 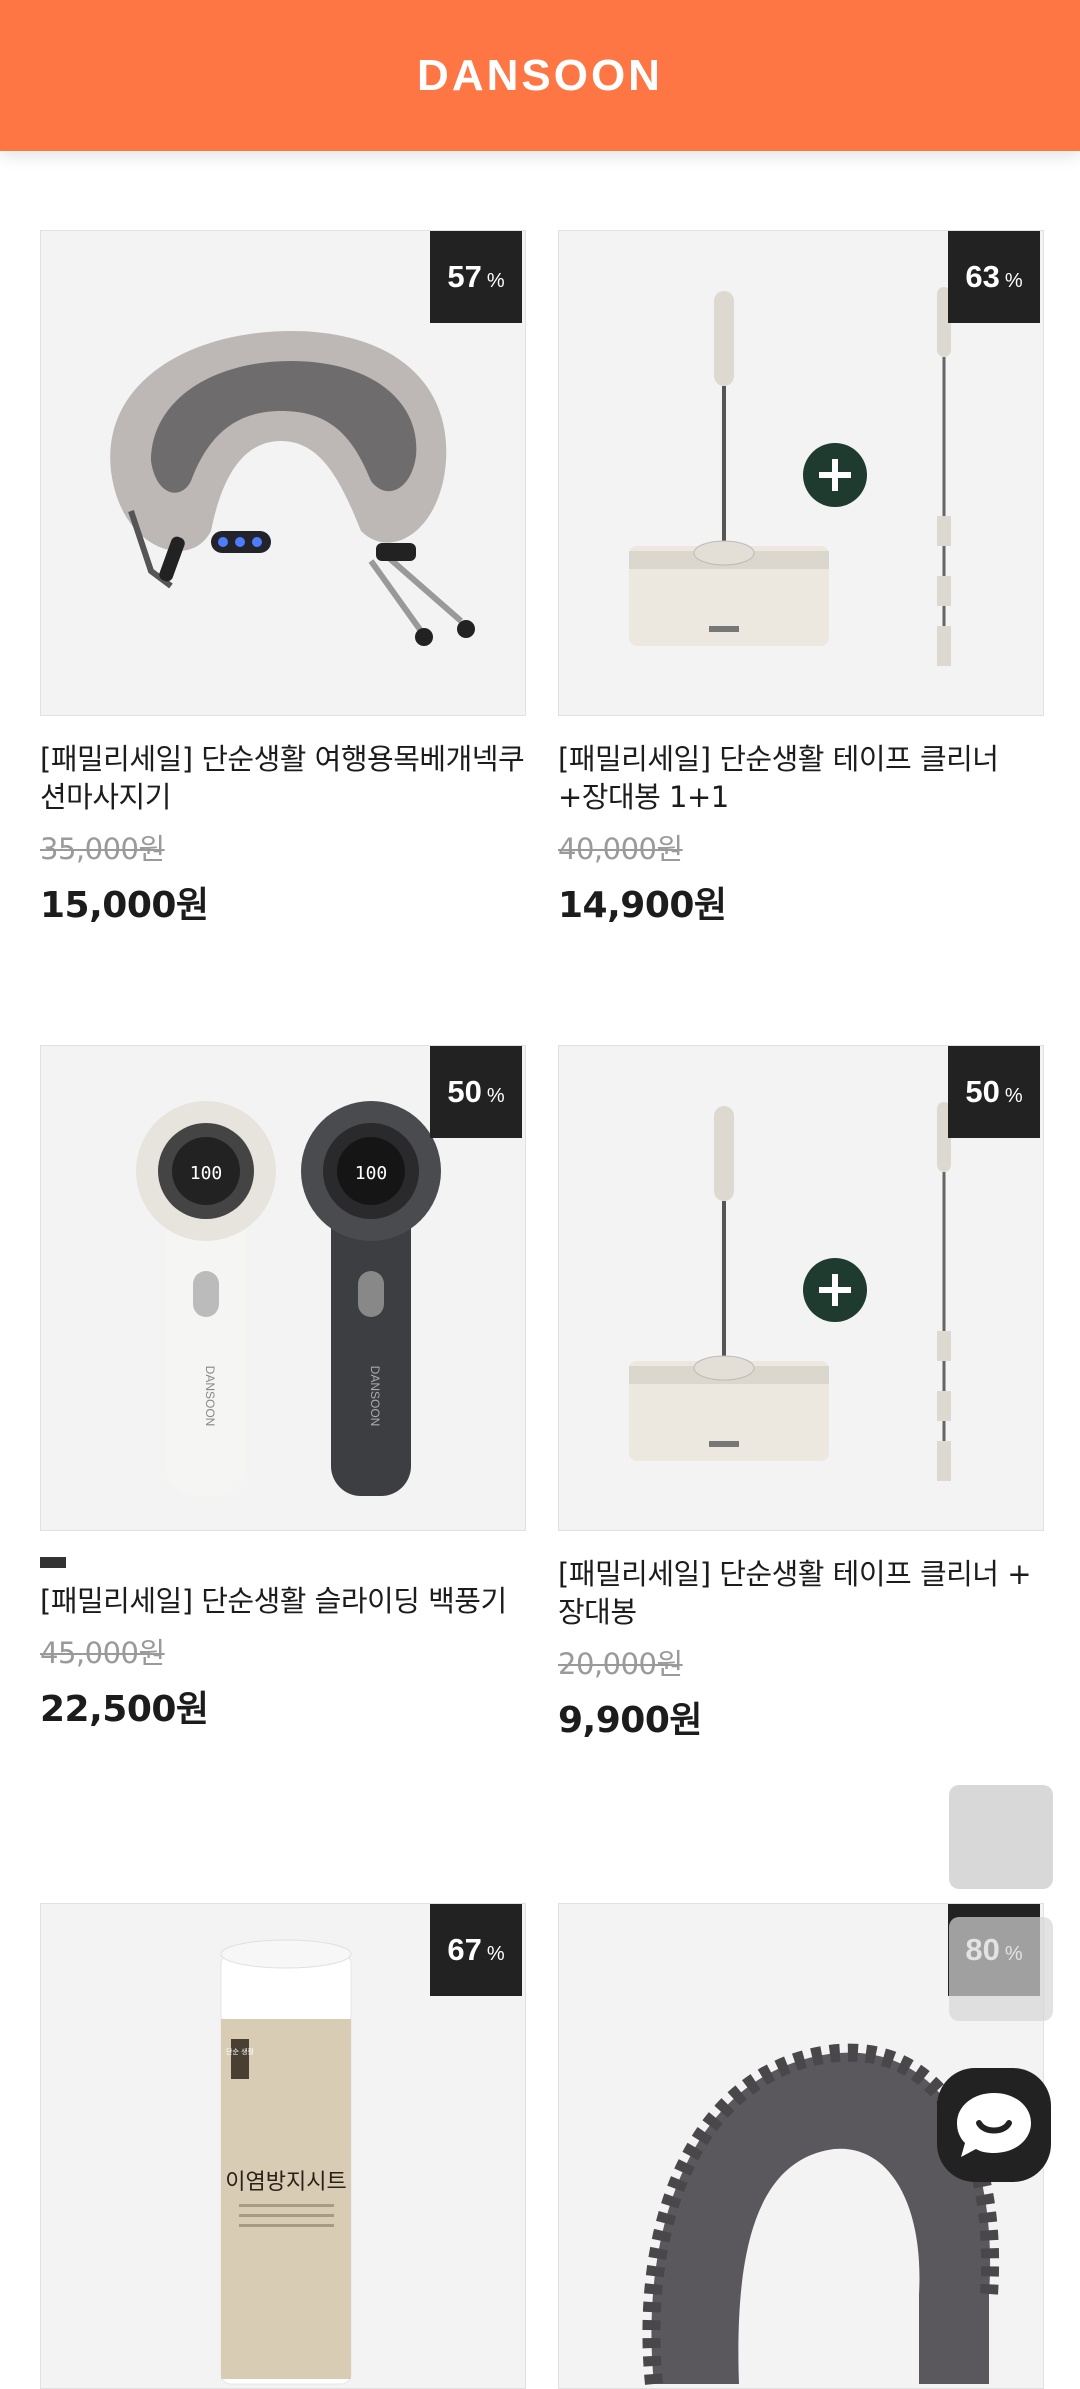 I want to click on scroll-down-icon, so click(x=1001, y=1969).